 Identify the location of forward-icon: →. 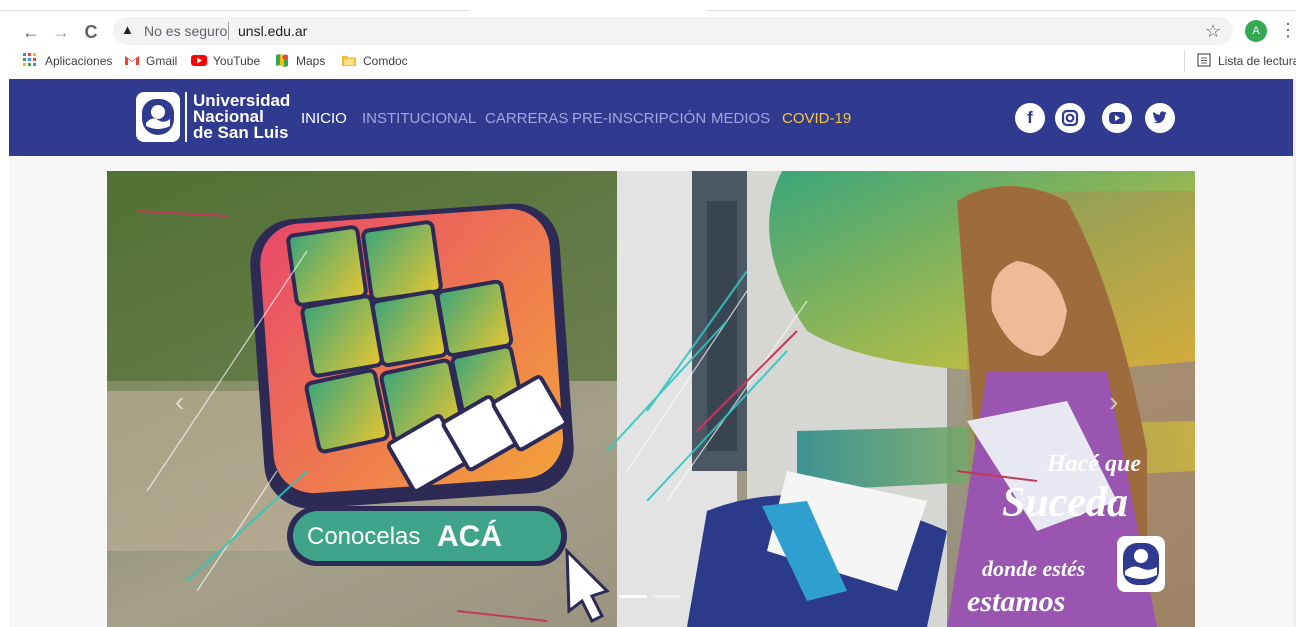
(61, 32).